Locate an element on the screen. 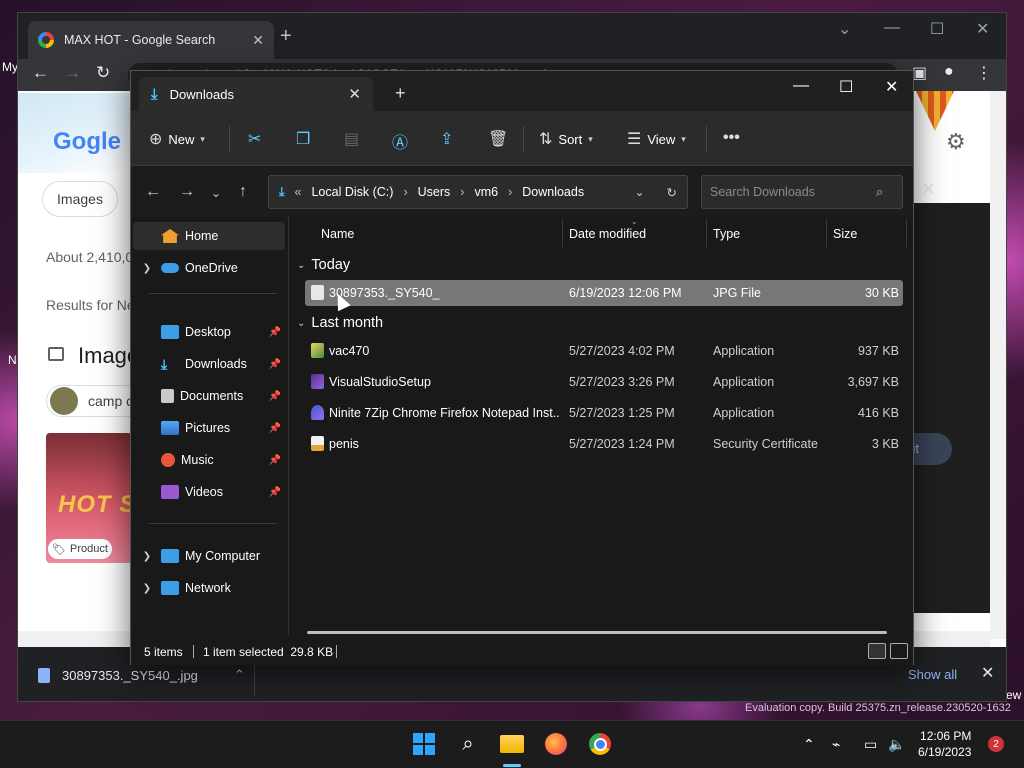  column-header-name: Name is located at coordinates (337, 234).